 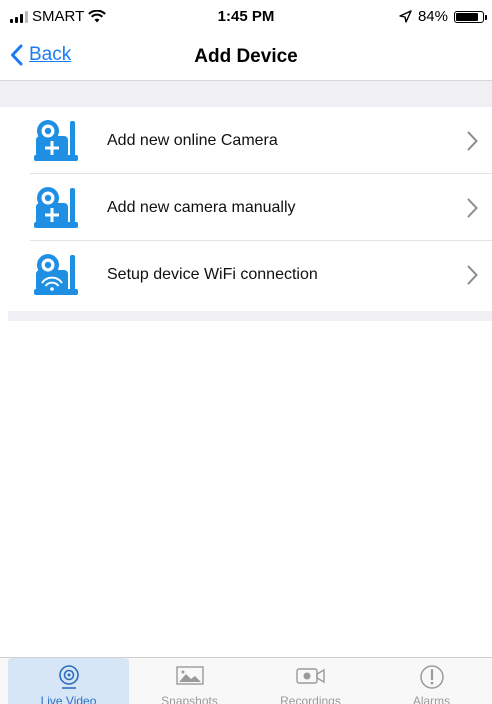 I want to click on list-item-add-online-camera: Add new online Camera, so click(x=250, y=140).